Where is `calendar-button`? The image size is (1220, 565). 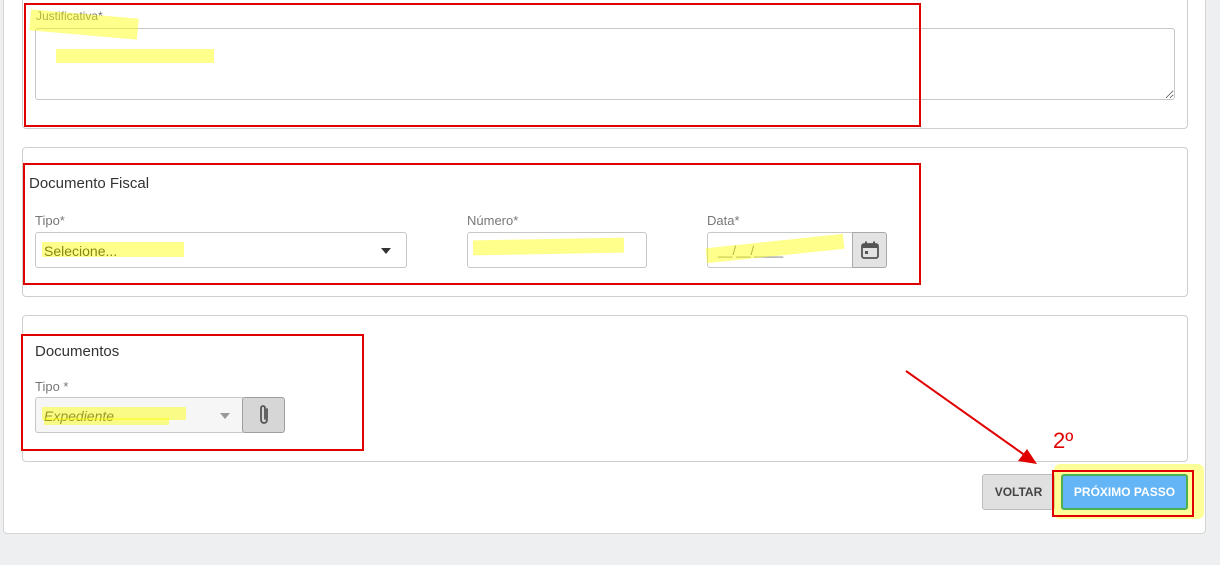 calendar-button is located at coordinates (869, 250).